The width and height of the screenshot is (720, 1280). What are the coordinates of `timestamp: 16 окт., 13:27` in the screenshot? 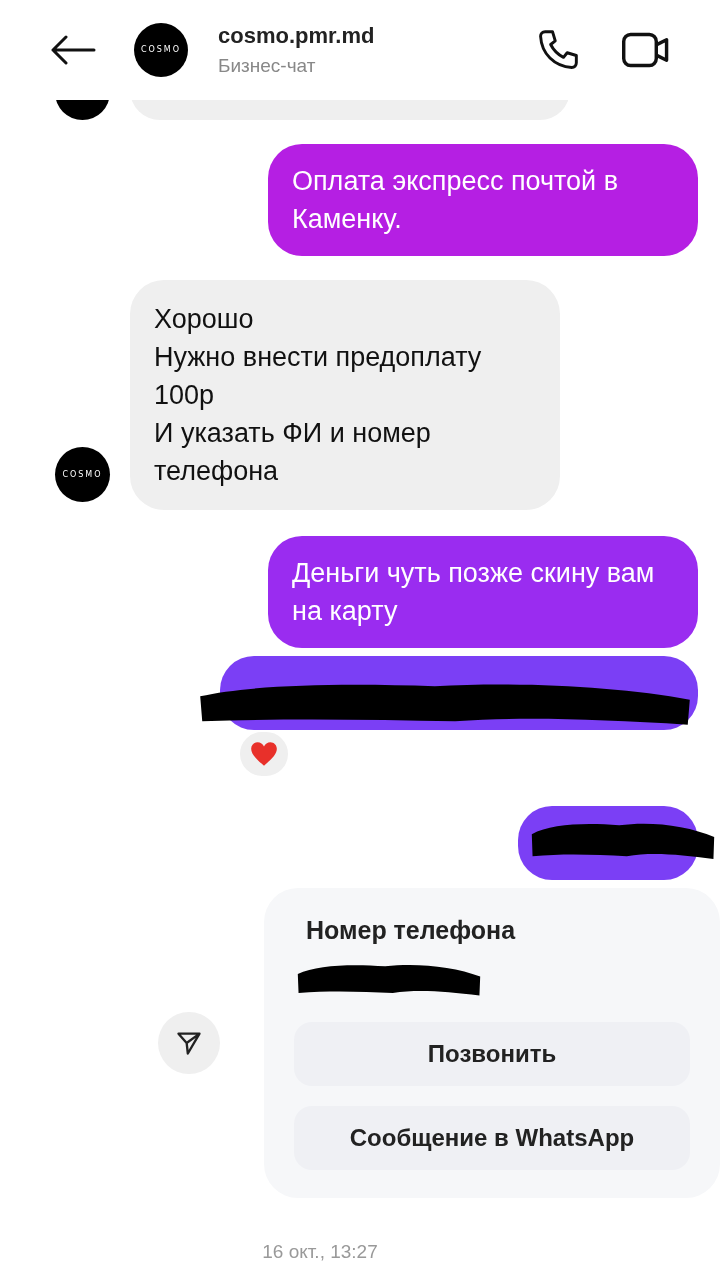 It's located at (320, 1251).